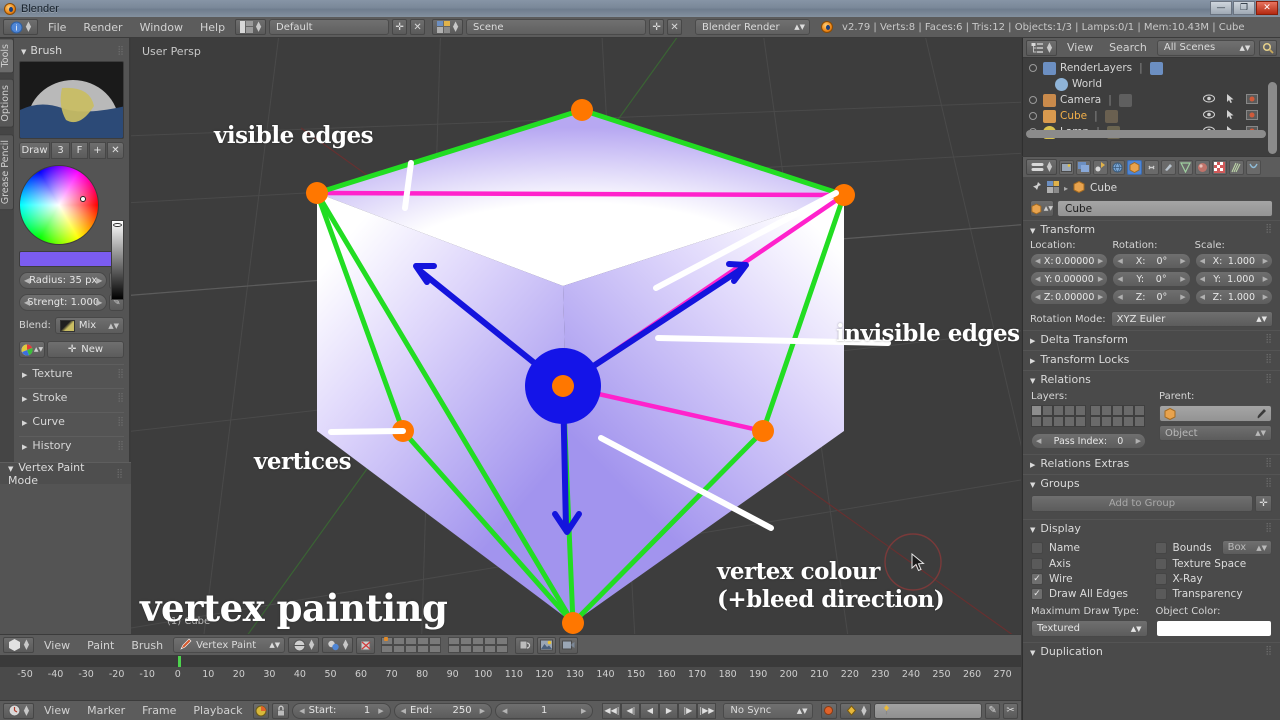  Describe the element at coordinates (669, 710) in the screenshot. I see `play-button: ▶` at that location.